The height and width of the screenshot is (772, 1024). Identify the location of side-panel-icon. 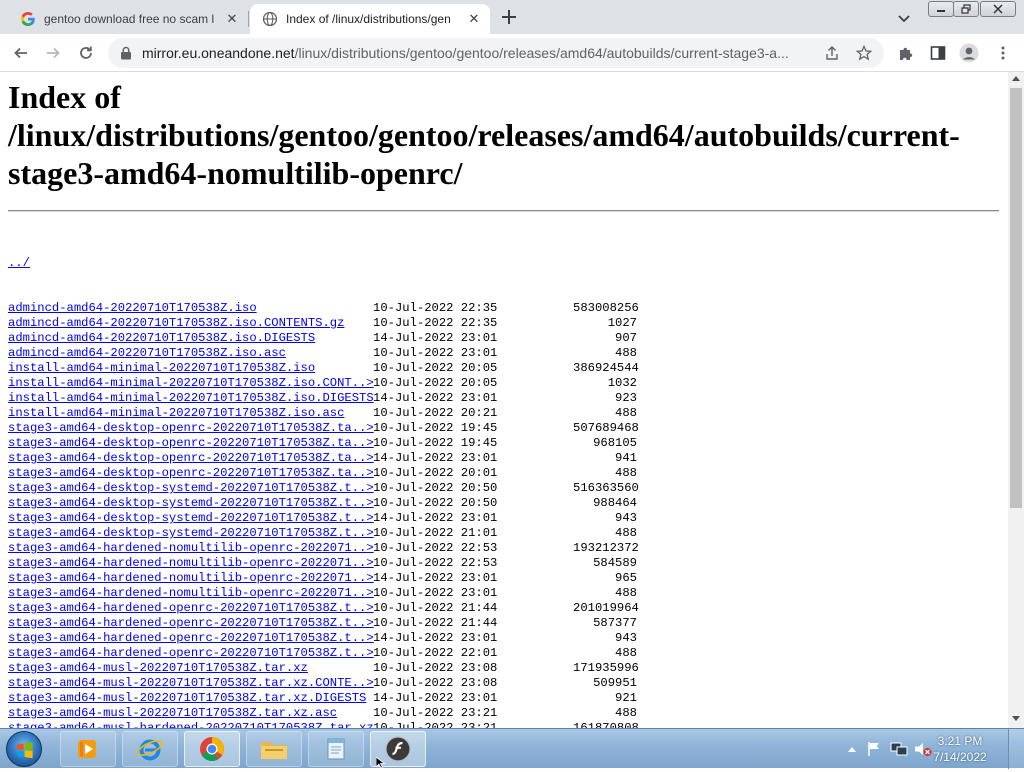
(938, 53).